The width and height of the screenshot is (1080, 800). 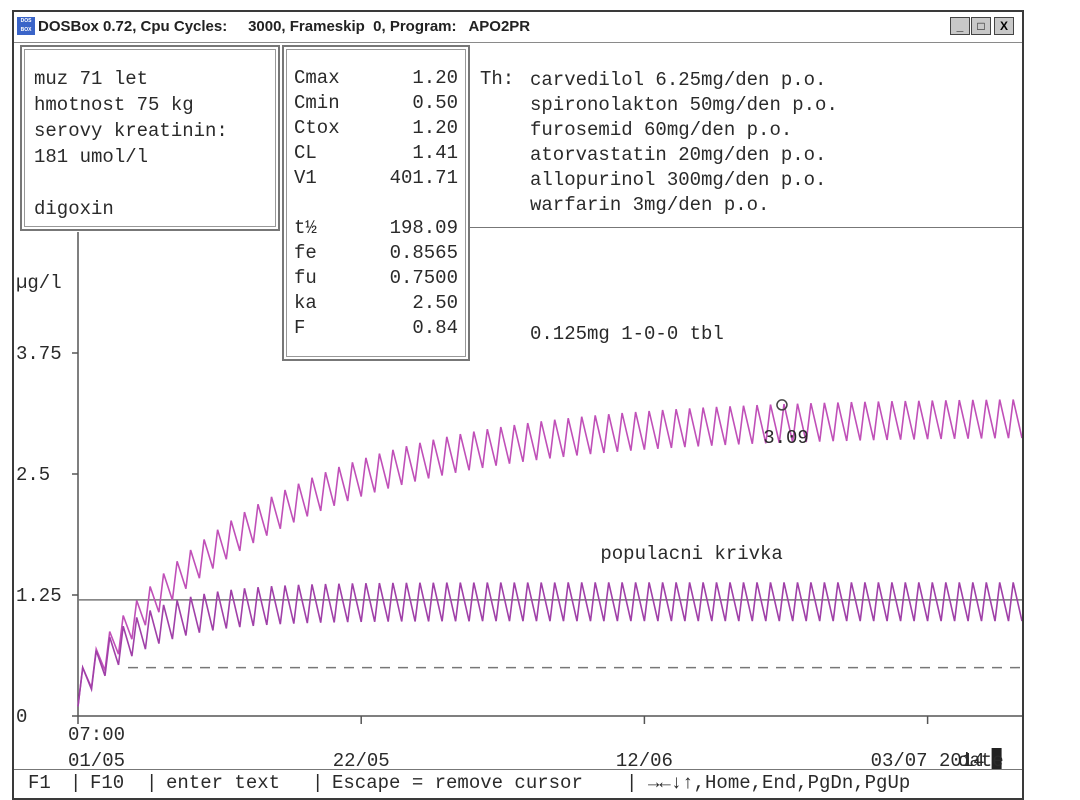 I want to click on param-key: CL, so click(x=305, y=153).